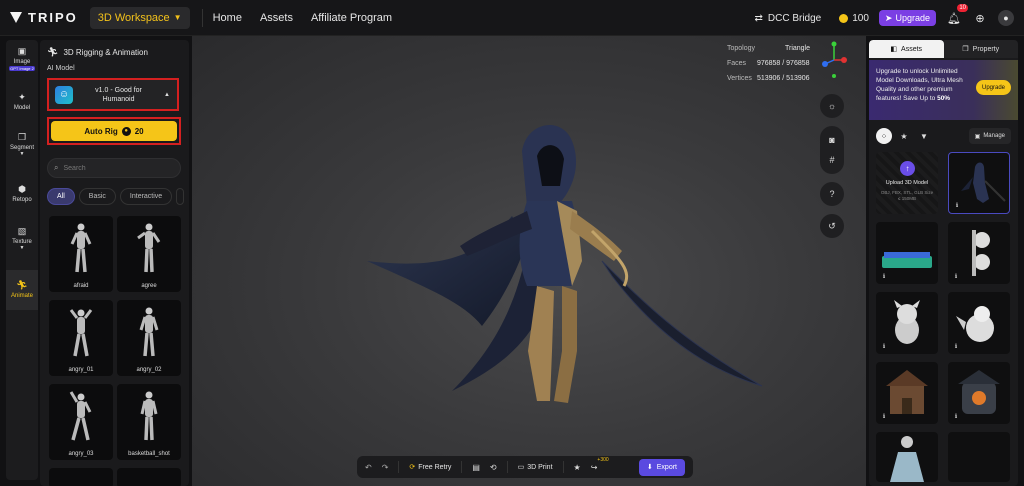  I want to click on help-button: ?, so click(832, 194).